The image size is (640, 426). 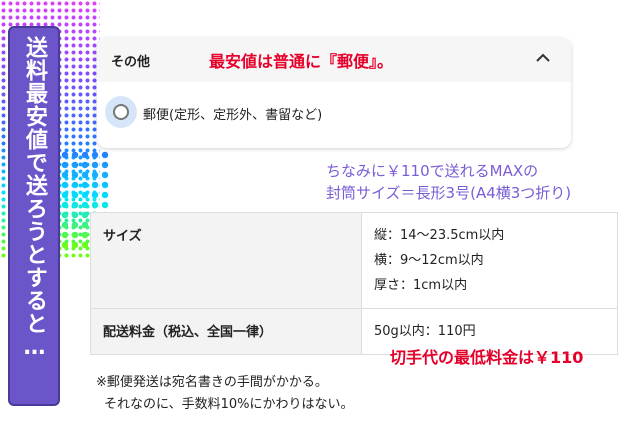 I want to click on radio-circle, so click(x=121, y=112).